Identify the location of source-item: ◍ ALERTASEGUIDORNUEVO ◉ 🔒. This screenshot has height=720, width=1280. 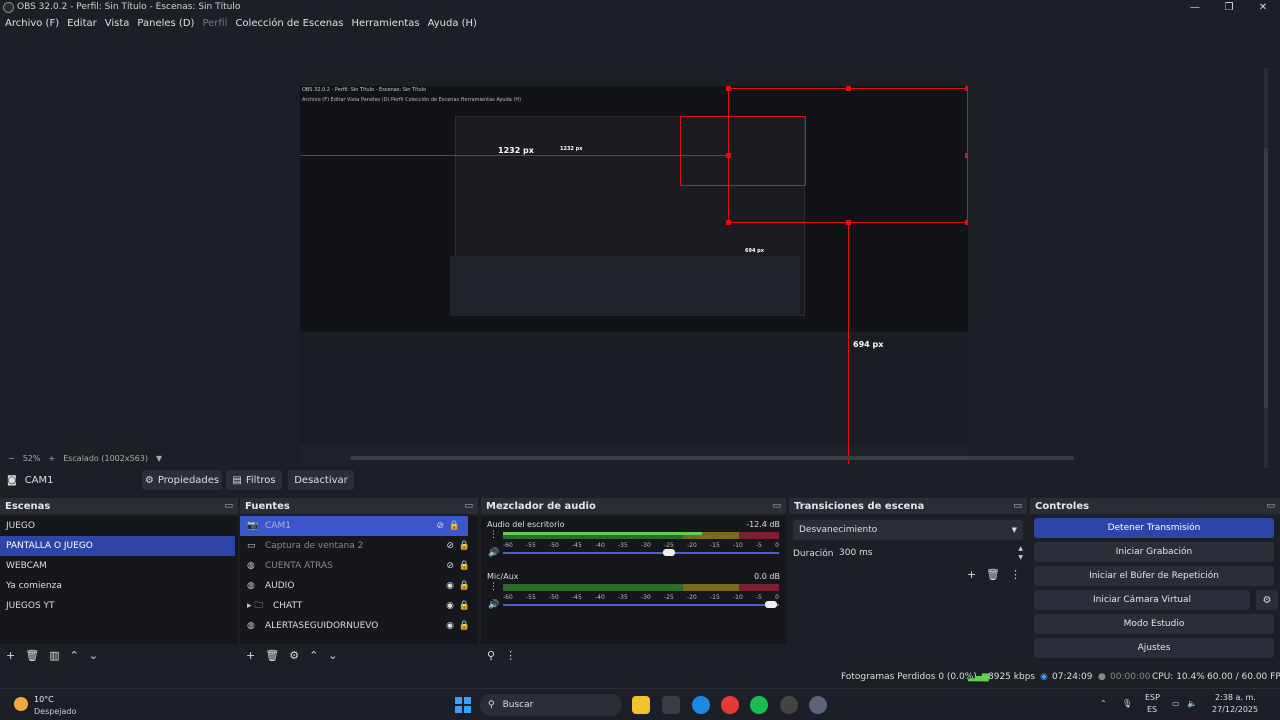
(359, 626).